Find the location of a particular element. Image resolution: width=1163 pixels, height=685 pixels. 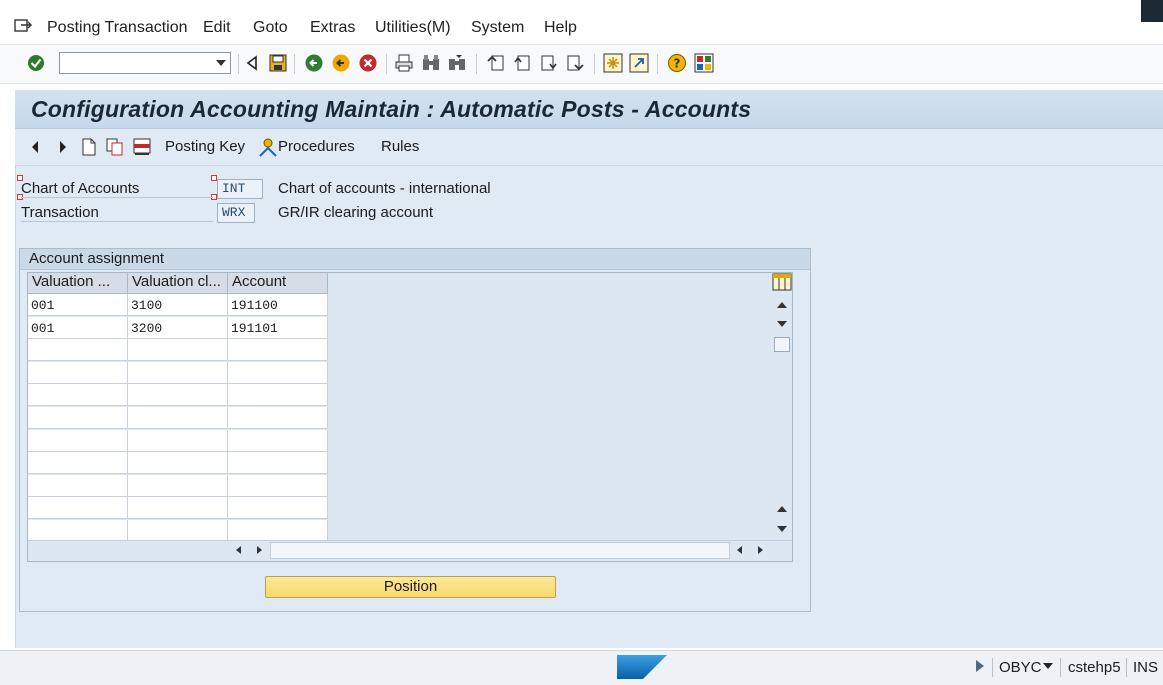

menu-edit: Edit is located at coordinates (217, 28).